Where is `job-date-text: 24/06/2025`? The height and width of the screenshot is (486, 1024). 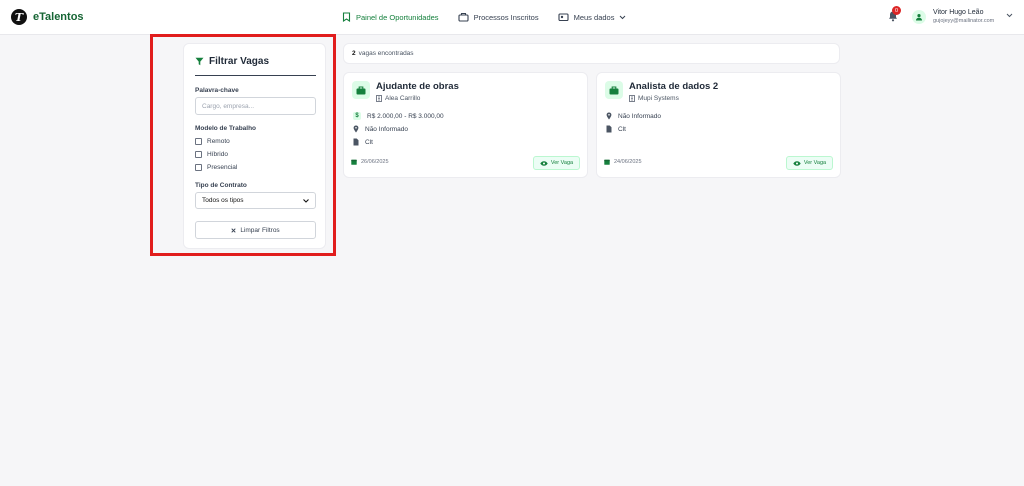
job-date-text: 24/06/2025 is located at coordinates (628, 162).